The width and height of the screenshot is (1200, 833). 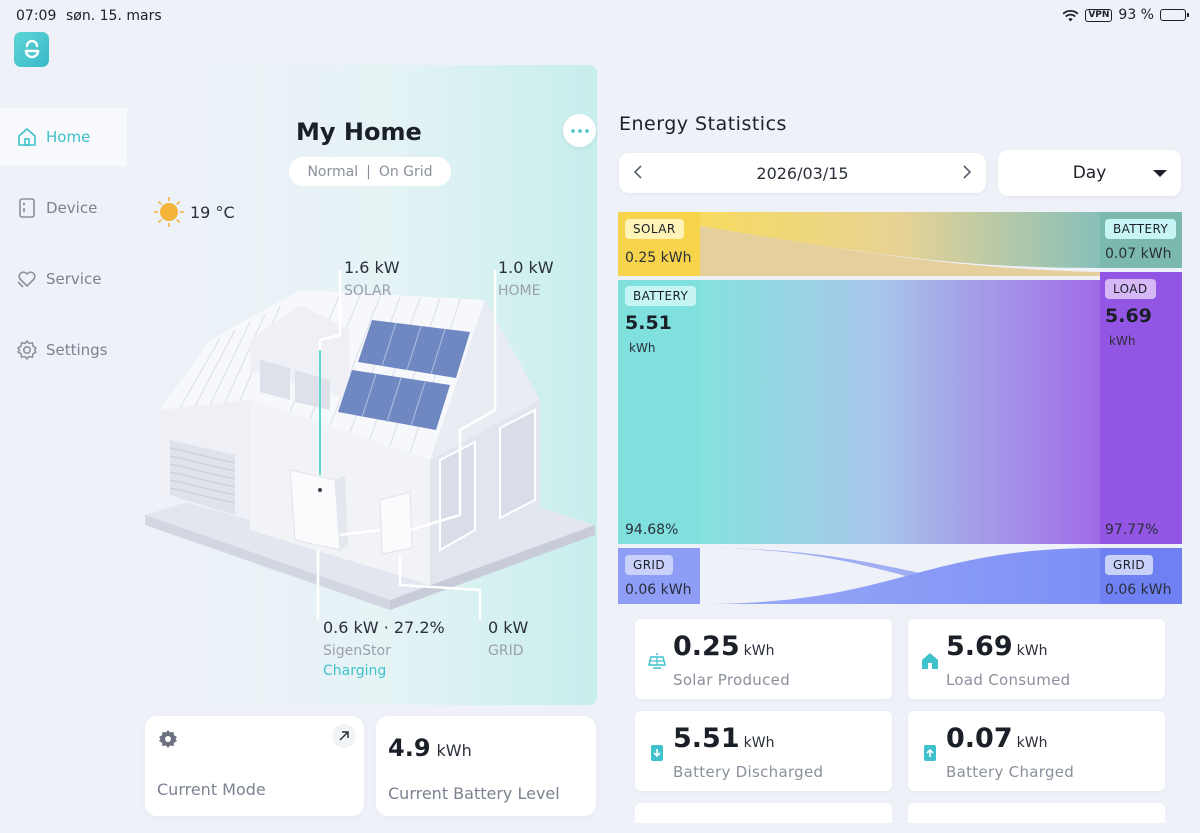 I want to click on load-value: 5.69, so click(x=1128, y=316).